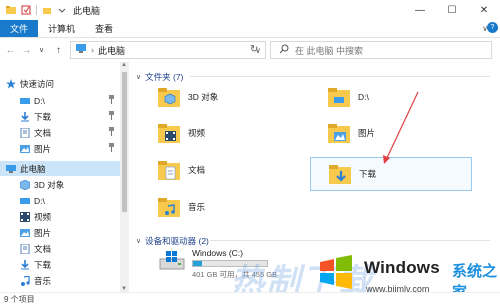 Image resolution: width=500 pixels, height=306 pixels. I want to click on window-controls: — ☐ ✕, so click(452, 10).